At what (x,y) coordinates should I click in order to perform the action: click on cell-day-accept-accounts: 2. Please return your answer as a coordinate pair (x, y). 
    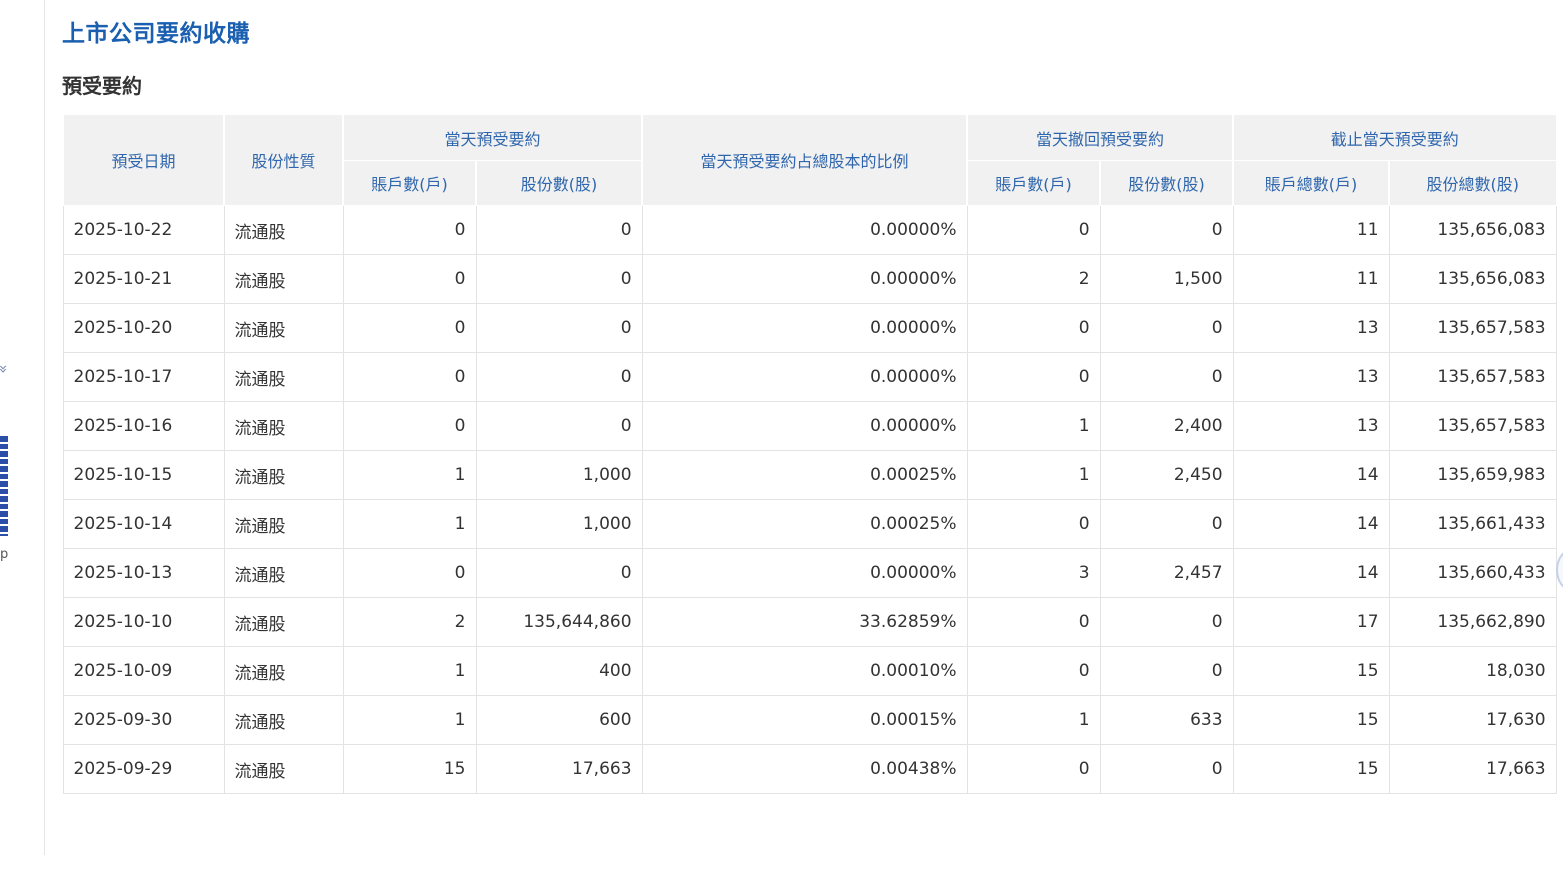
    Looking at the image, I should click on (409, 622).